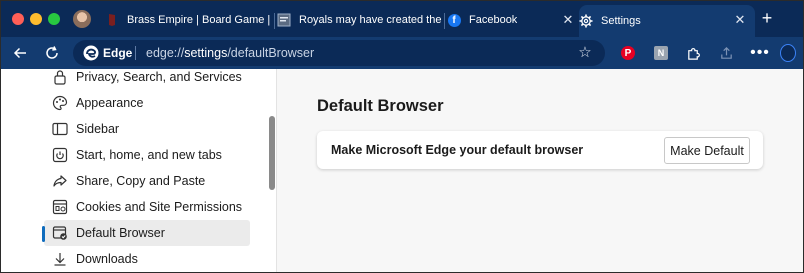  Describe the element at coordinates (60, 259) in the screenshot. I see `download-icon` at that location.